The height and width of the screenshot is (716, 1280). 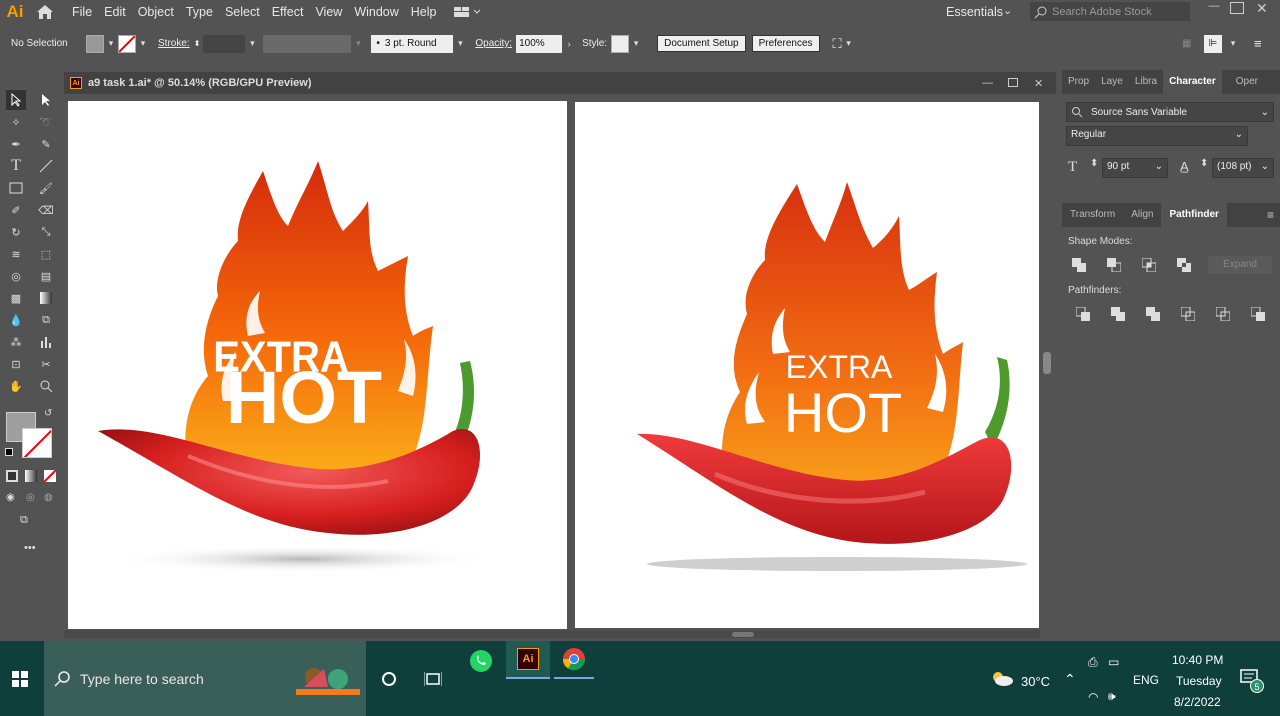 I want to click on weather-icon, so click(x=1002, y=679).